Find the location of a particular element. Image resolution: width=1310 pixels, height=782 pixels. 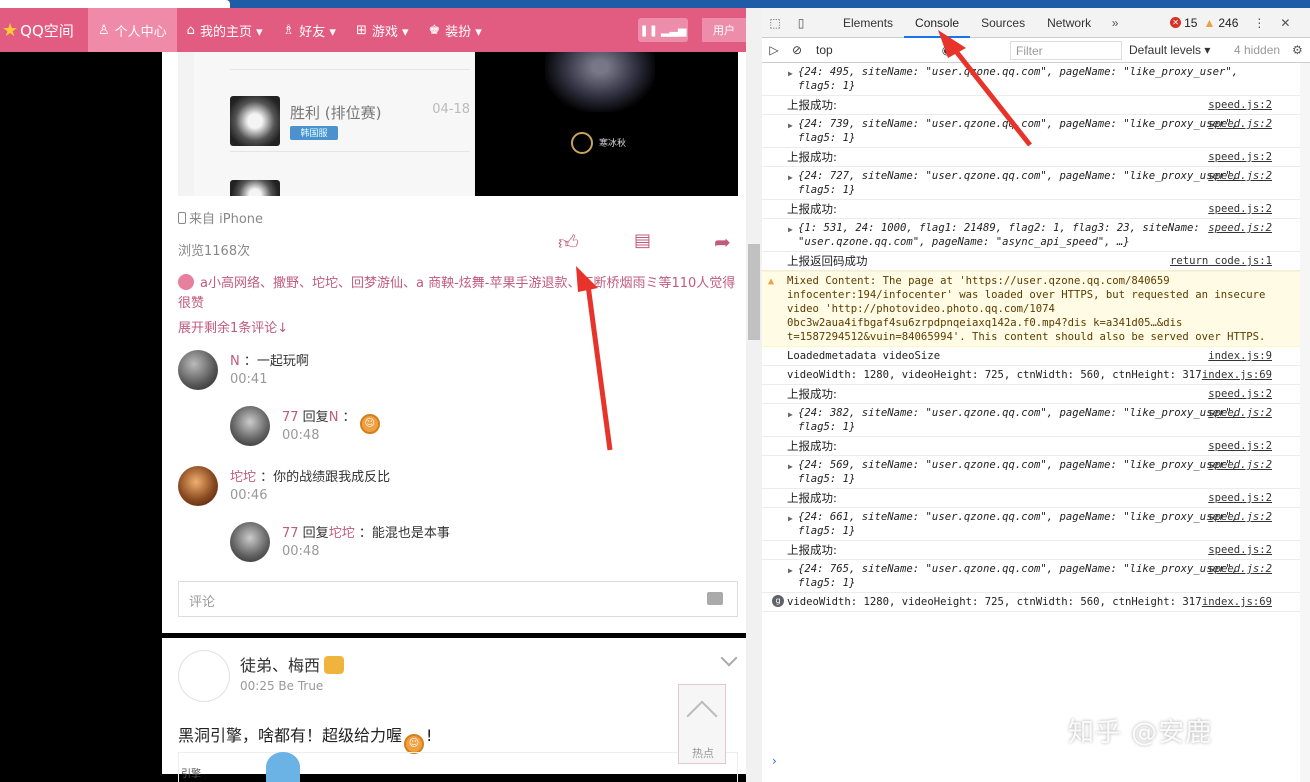

console-prompt: › is located at coordinates (774, 761).